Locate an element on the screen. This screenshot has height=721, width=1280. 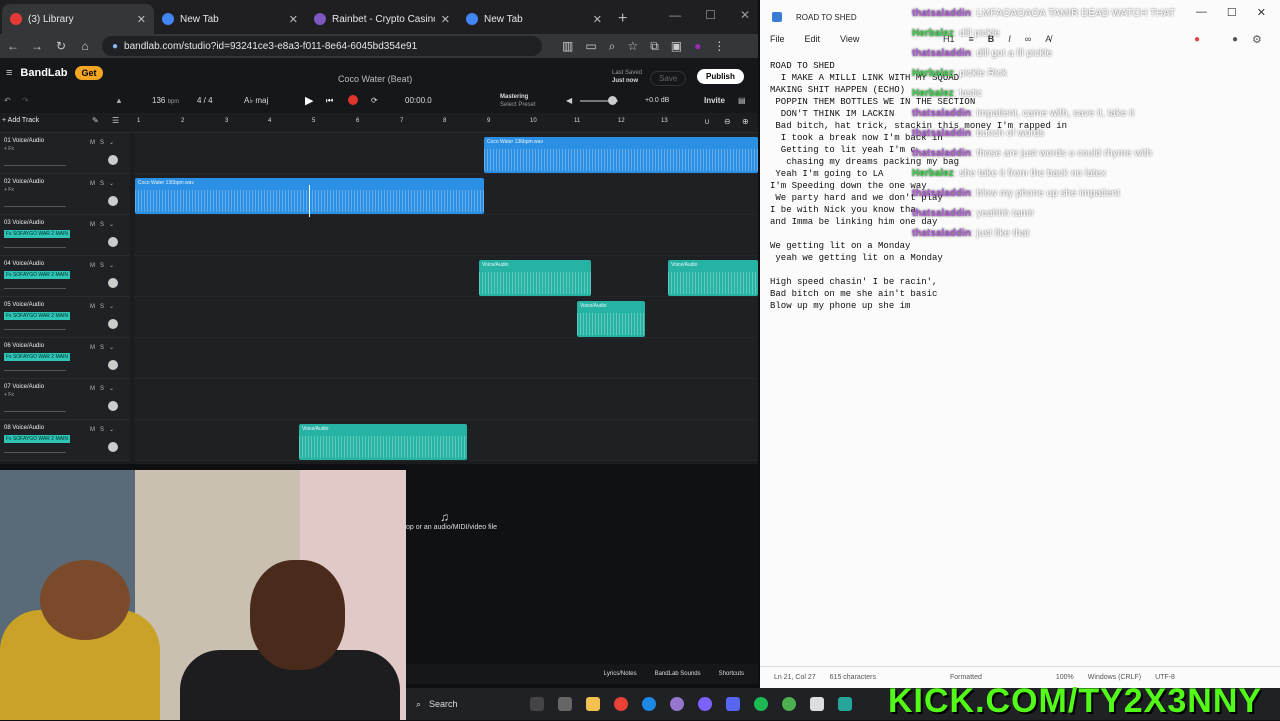
speaker-icon: ◀ is located at coordinates (569, 100).